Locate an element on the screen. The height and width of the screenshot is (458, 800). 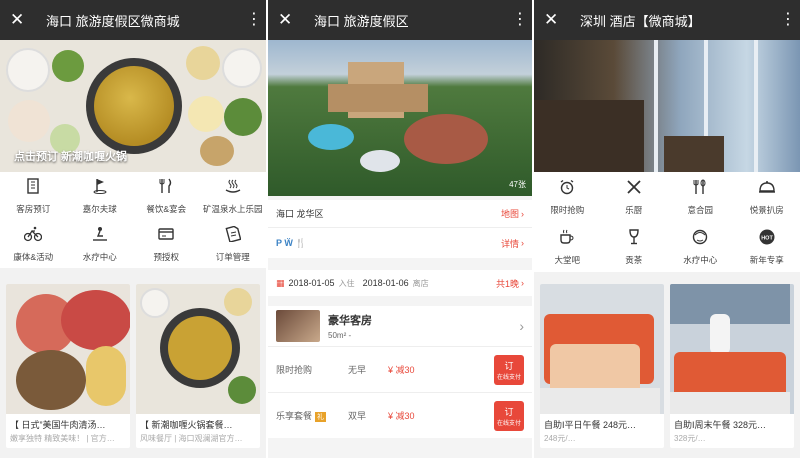
round-building-image is located at coordinates (446, 139).